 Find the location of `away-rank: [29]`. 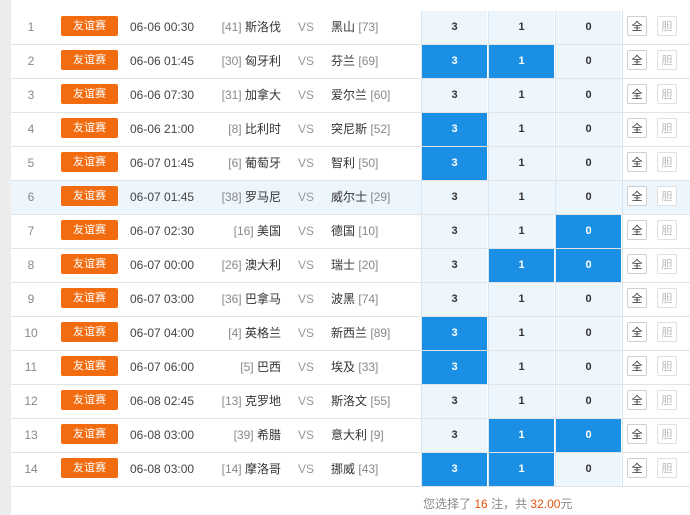

away-rank: [29] is located at coordinates (380, 197).